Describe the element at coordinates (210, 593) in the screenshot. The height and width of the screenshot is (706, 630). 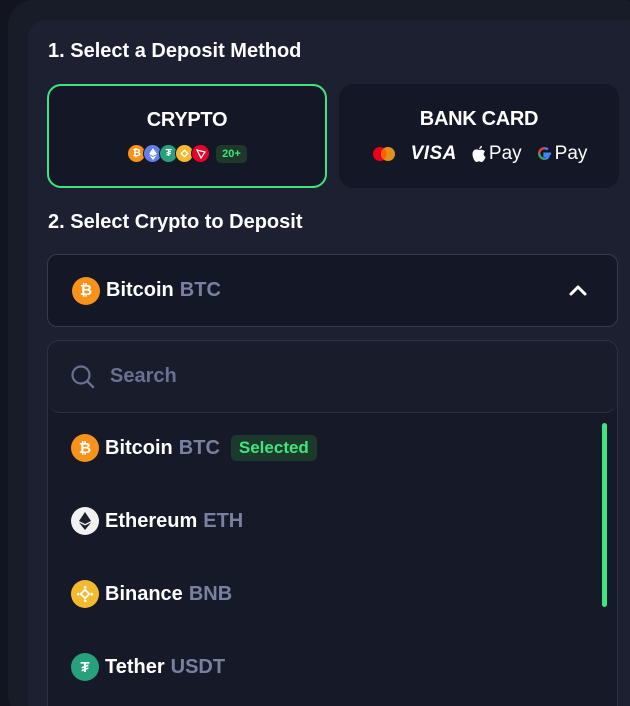
I see `option-ticker: BNB` at that location.